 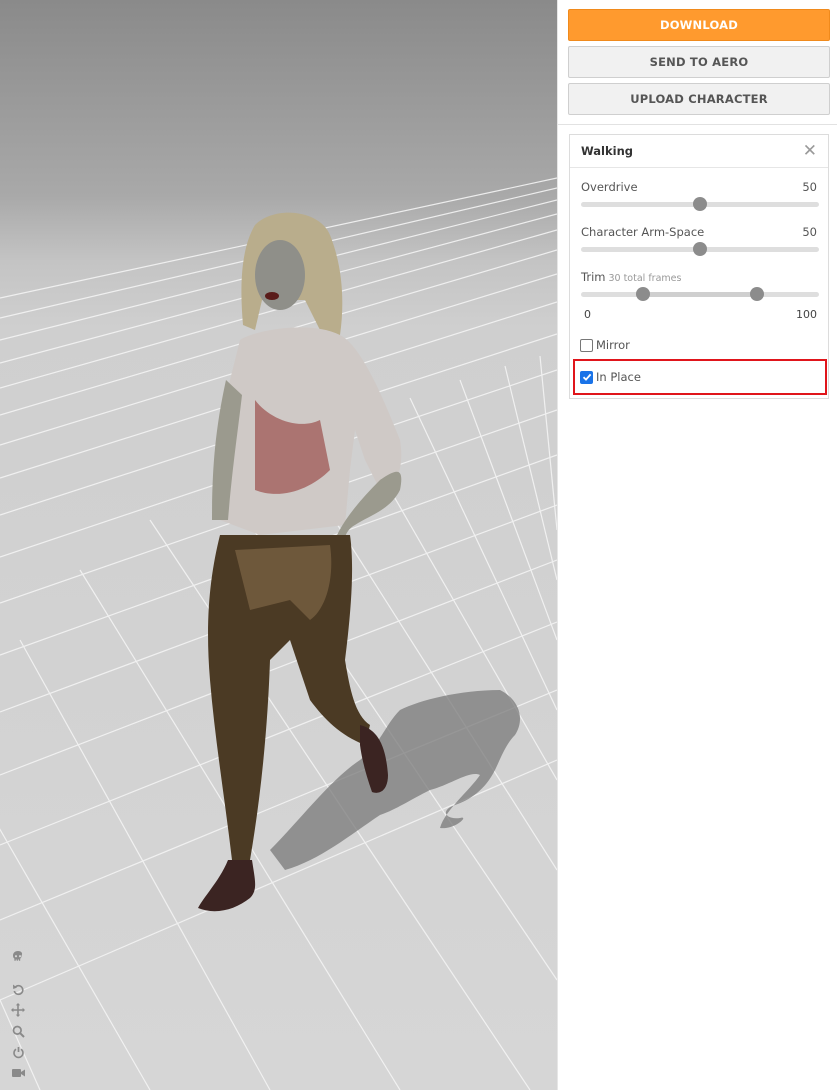 I want to click on power-icon, so click(x=18, y=1052).